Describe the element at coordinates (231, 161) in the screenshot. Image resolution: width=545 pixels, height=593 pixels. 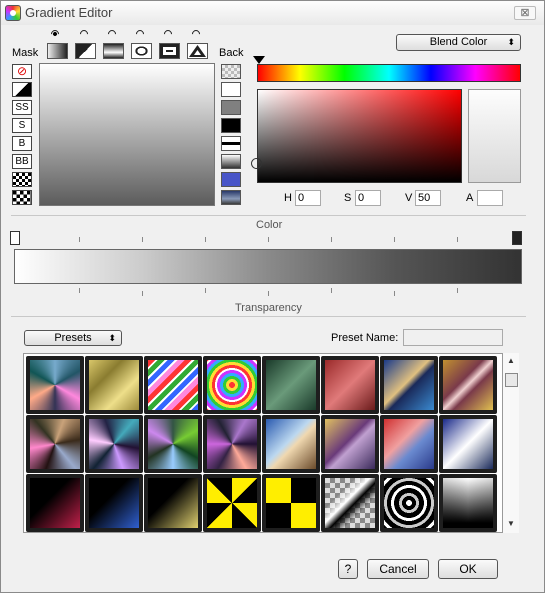
I see `back-gradient-swatch` at that location.